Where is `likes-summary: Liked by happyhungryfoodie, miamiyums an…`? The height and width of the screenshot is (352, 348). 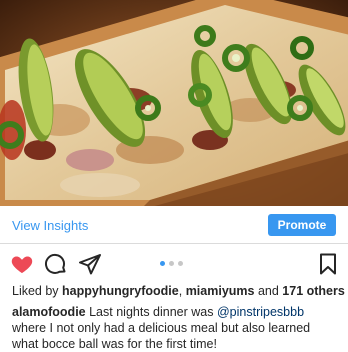
likes-summary: Liked by happyhungryfoodie, miamiyums an… is located at coordinates (178, 291).